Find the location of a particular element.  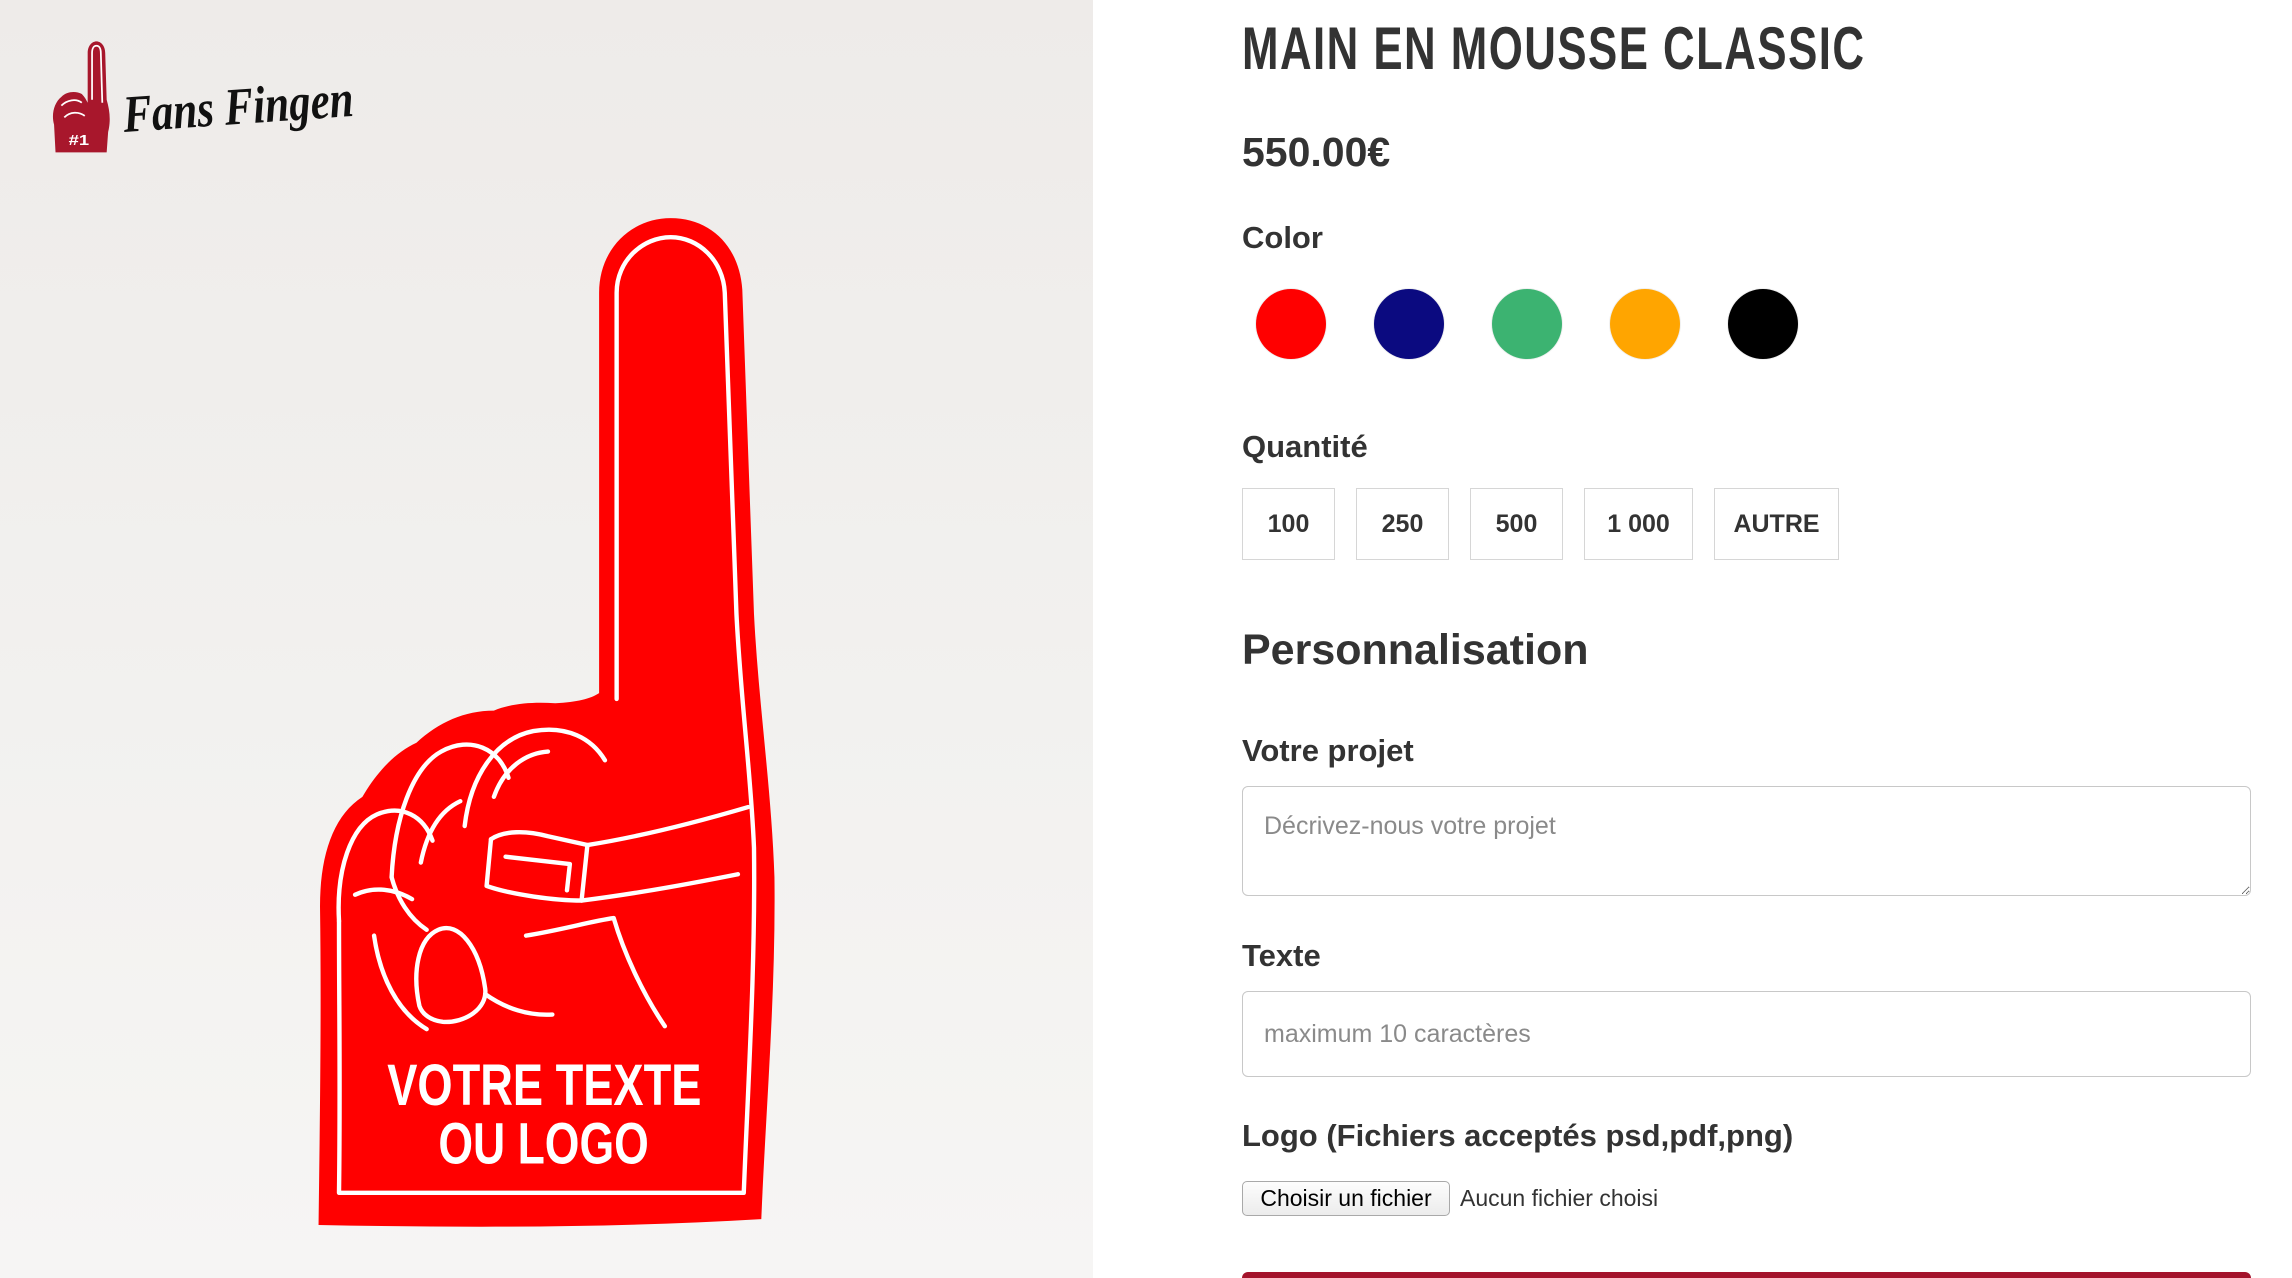

custom-text-field is located at coordinates (1746, 1034).